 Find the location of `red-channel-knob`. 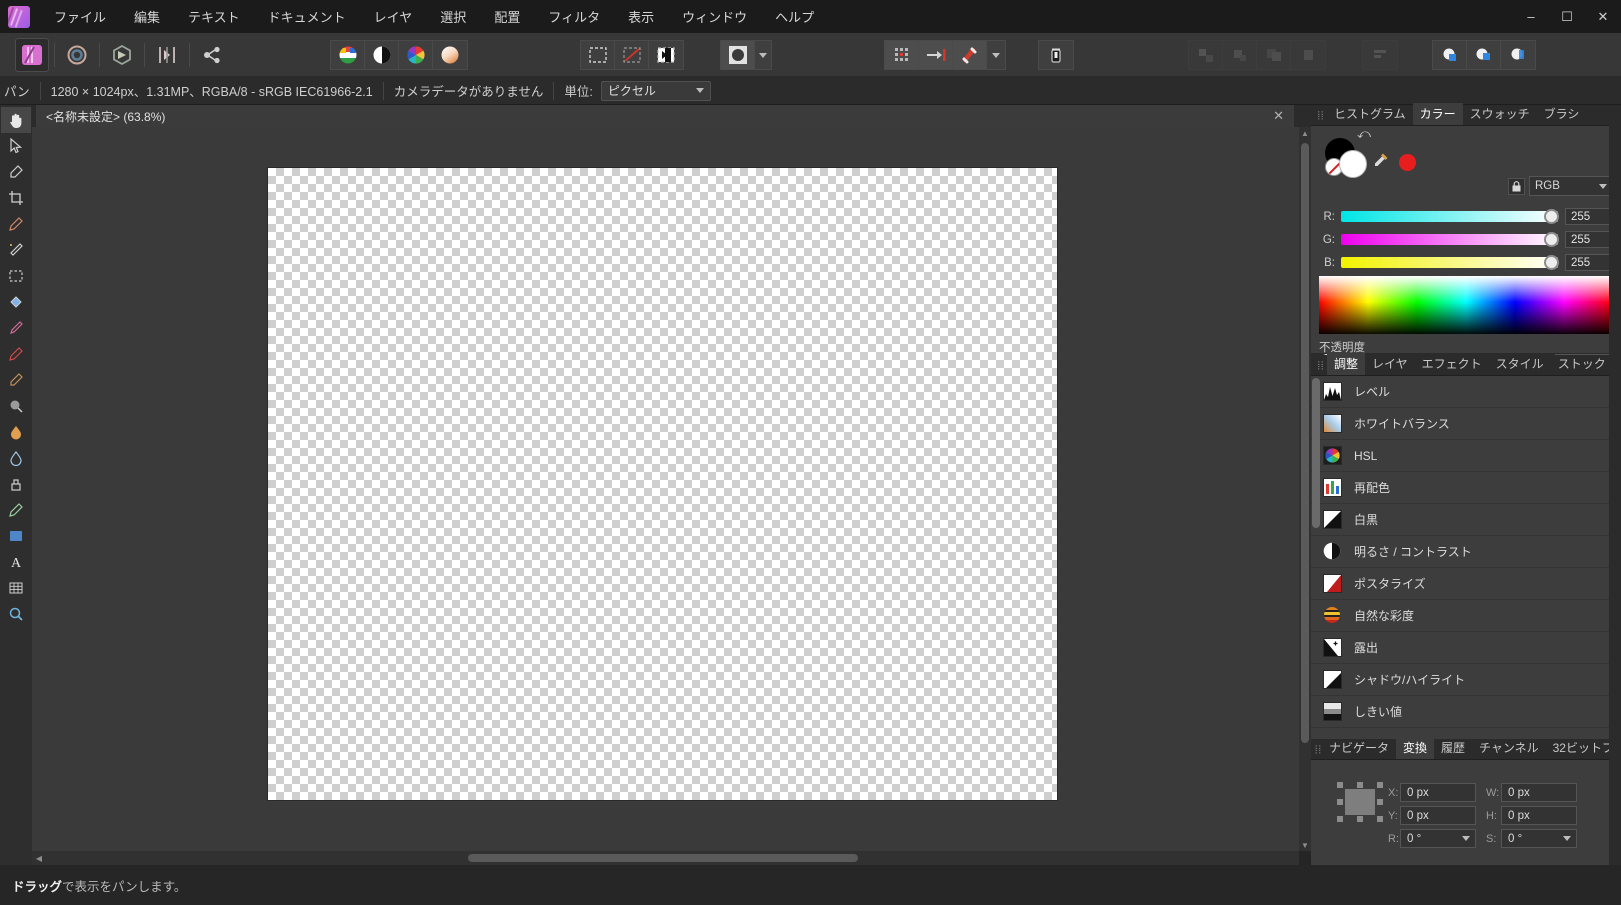

red-channel-knob is located at coordinates (1551, 216).